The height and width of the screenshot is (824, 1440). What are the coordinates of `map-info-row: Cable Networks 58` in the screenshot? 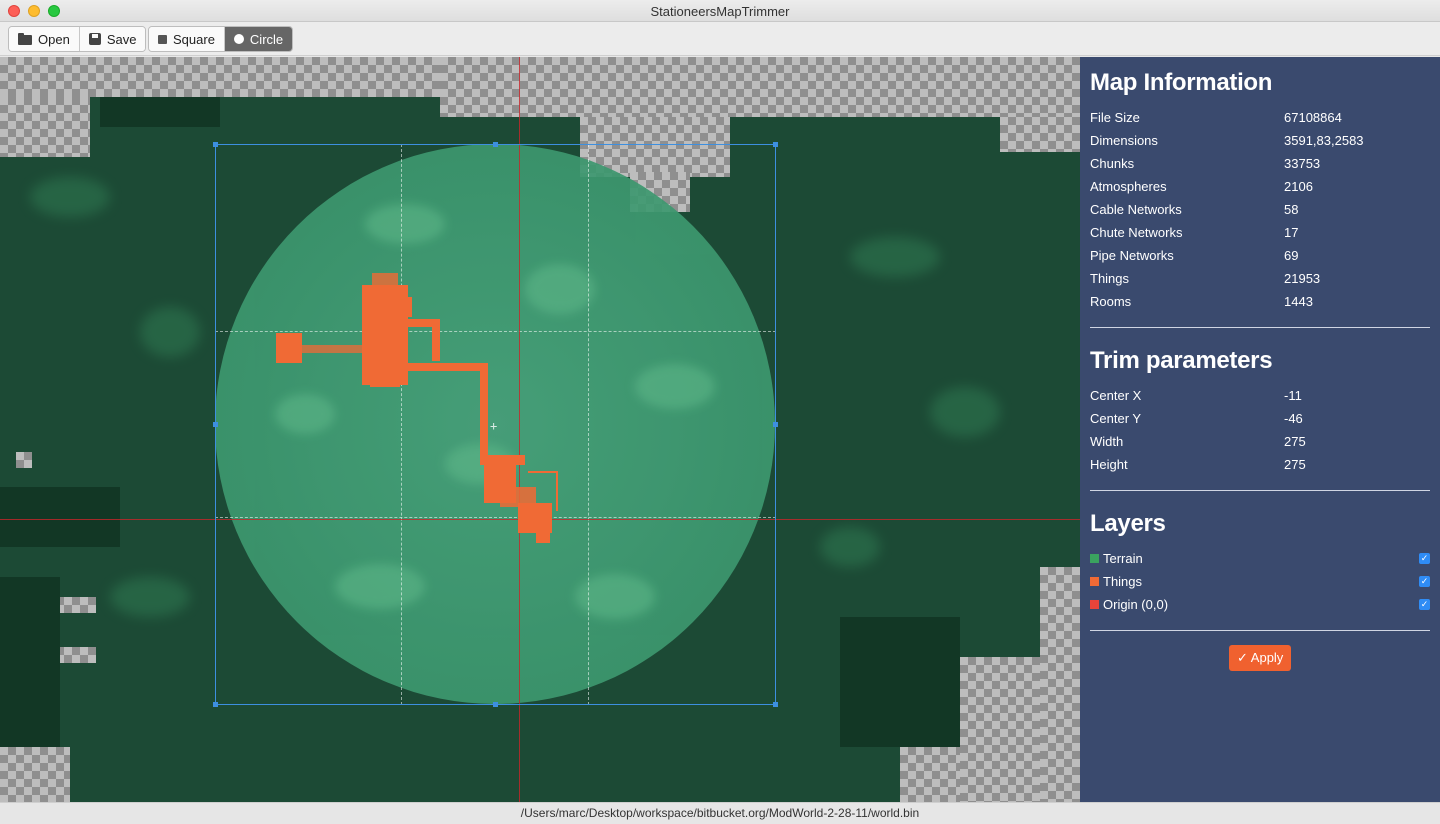 It's located at (1260, 212).